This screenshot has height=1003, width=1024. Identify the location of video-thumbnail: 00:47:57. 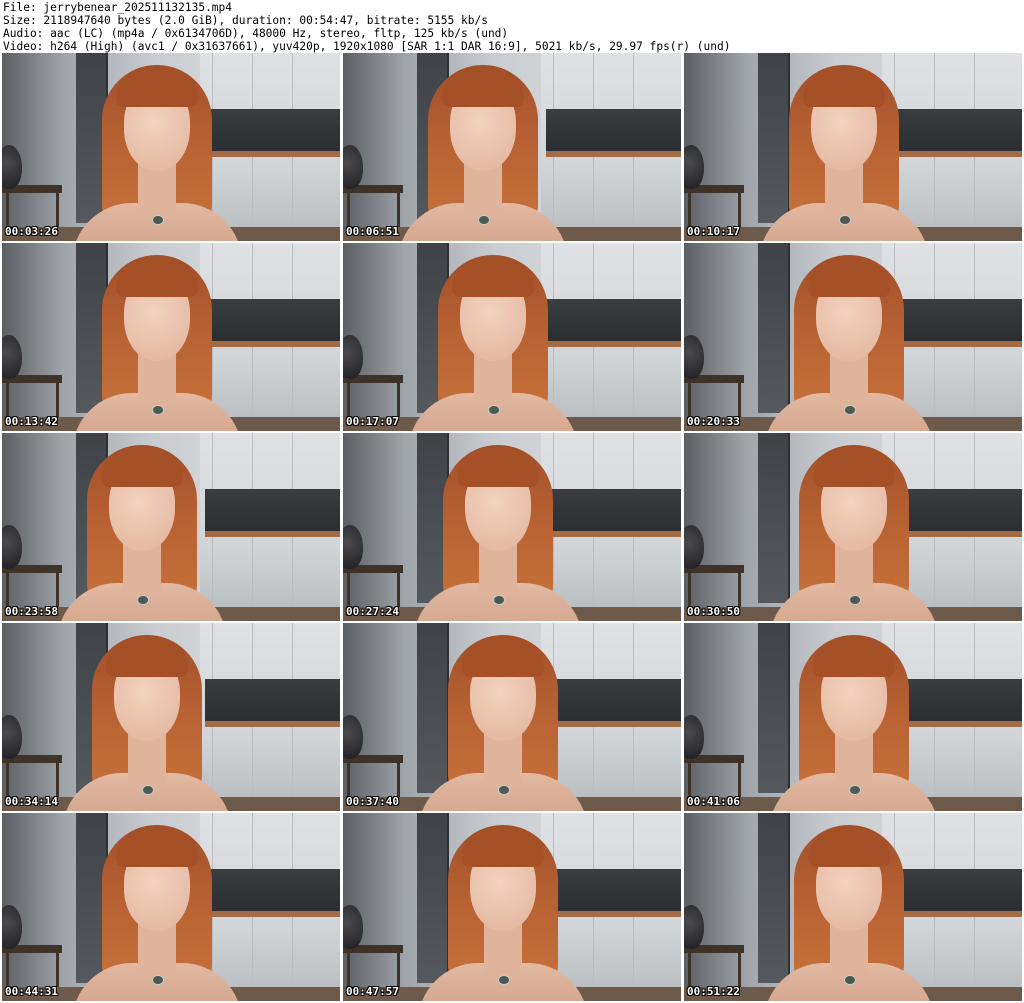
(512, 907).